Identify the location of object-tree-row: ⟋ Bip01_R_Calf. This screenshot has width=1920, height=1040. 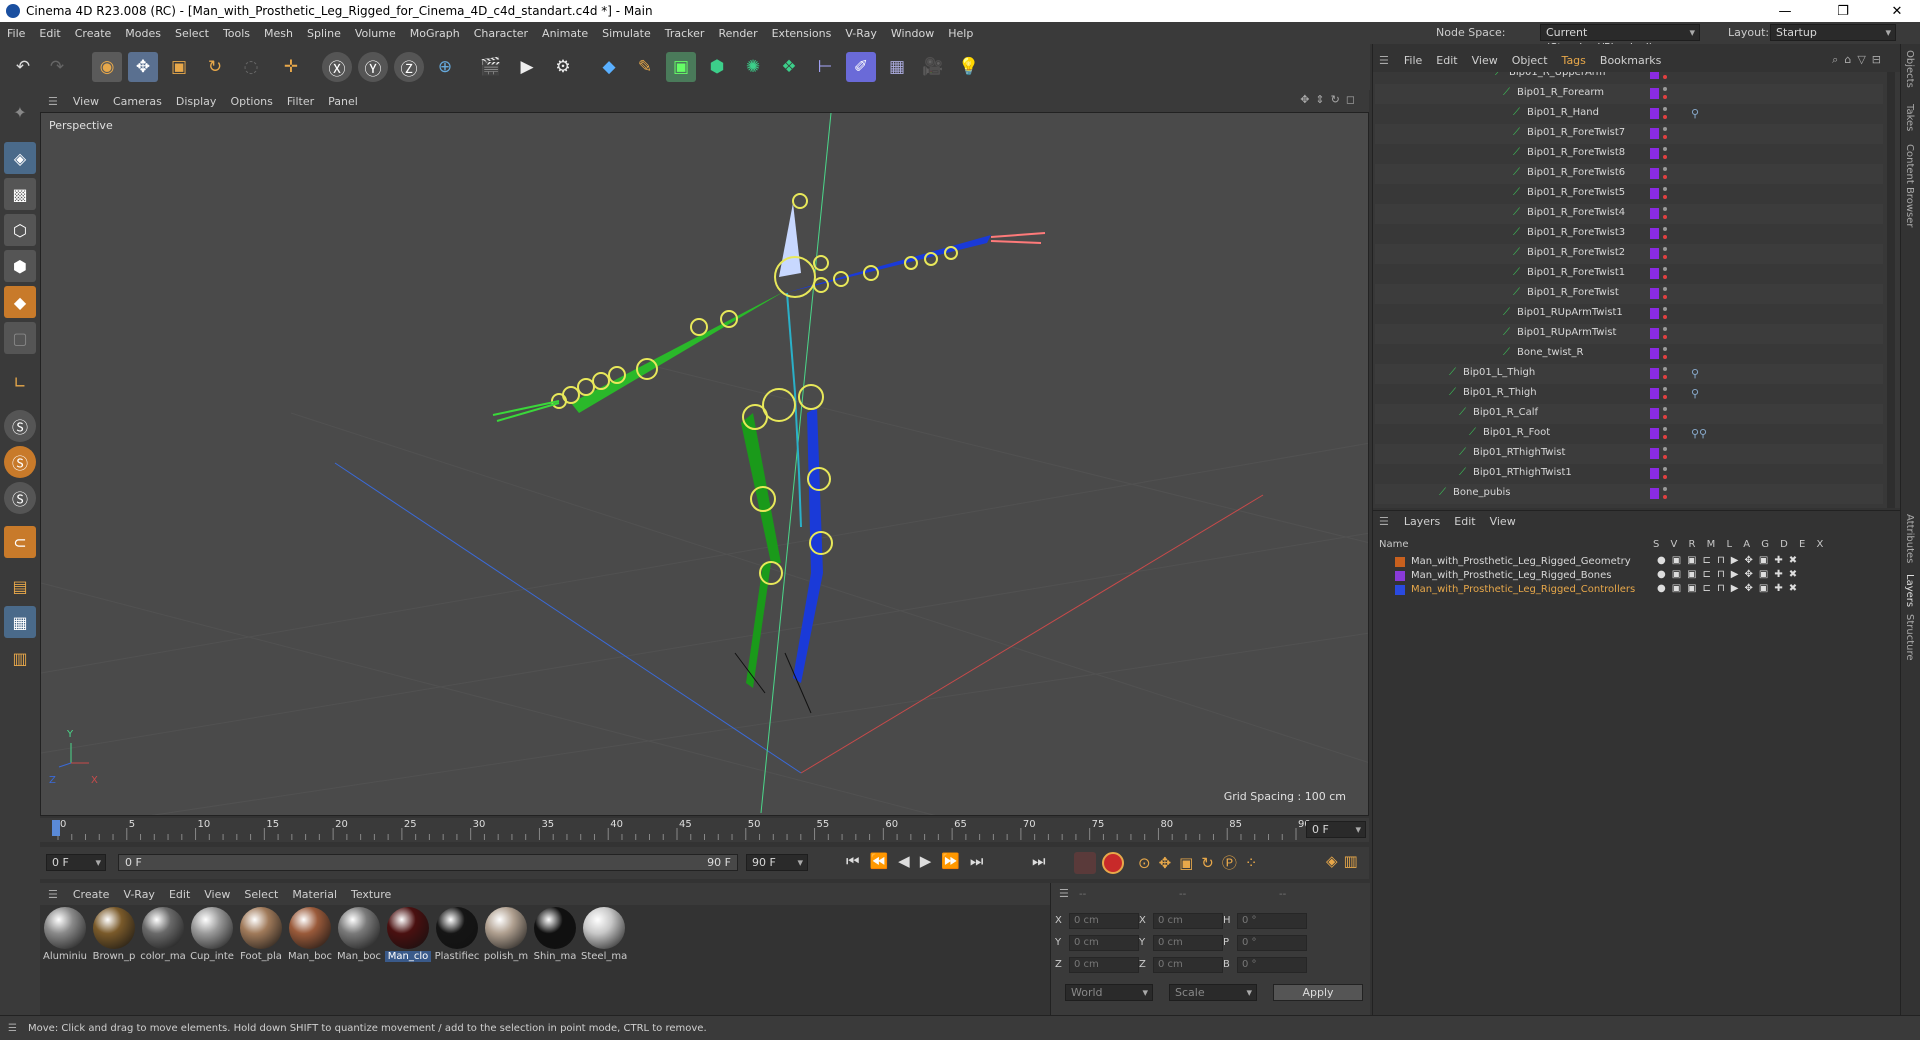
(1629, 414).